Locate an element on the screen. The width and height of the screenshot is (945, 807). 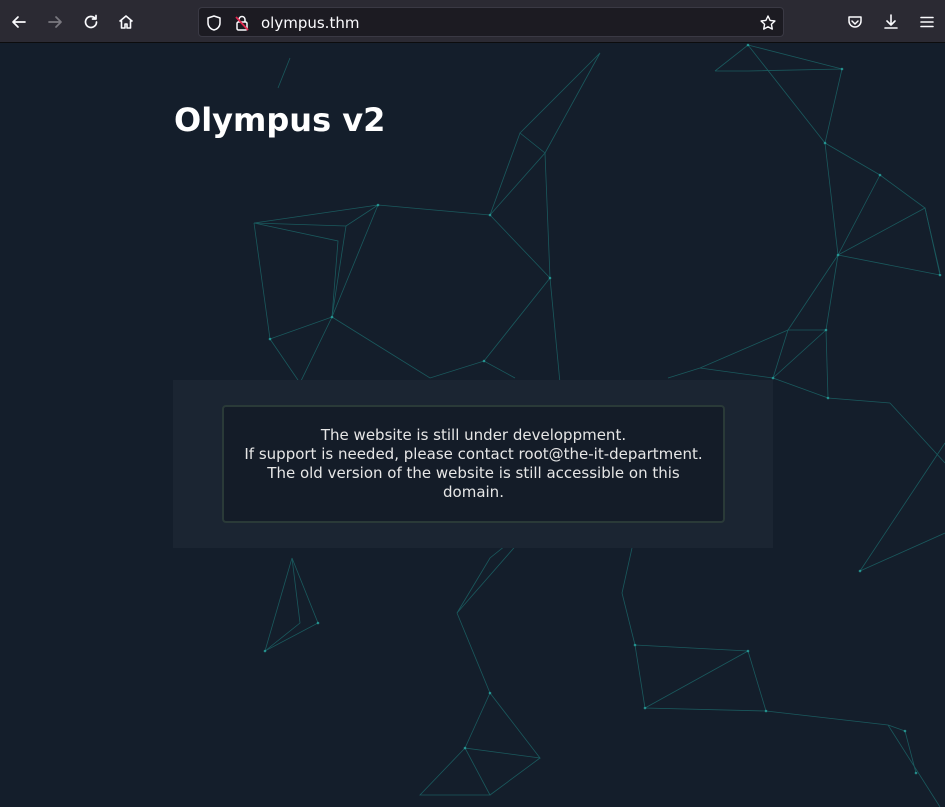
page-title: Olympus v2 is located at coordinates (280, 120).